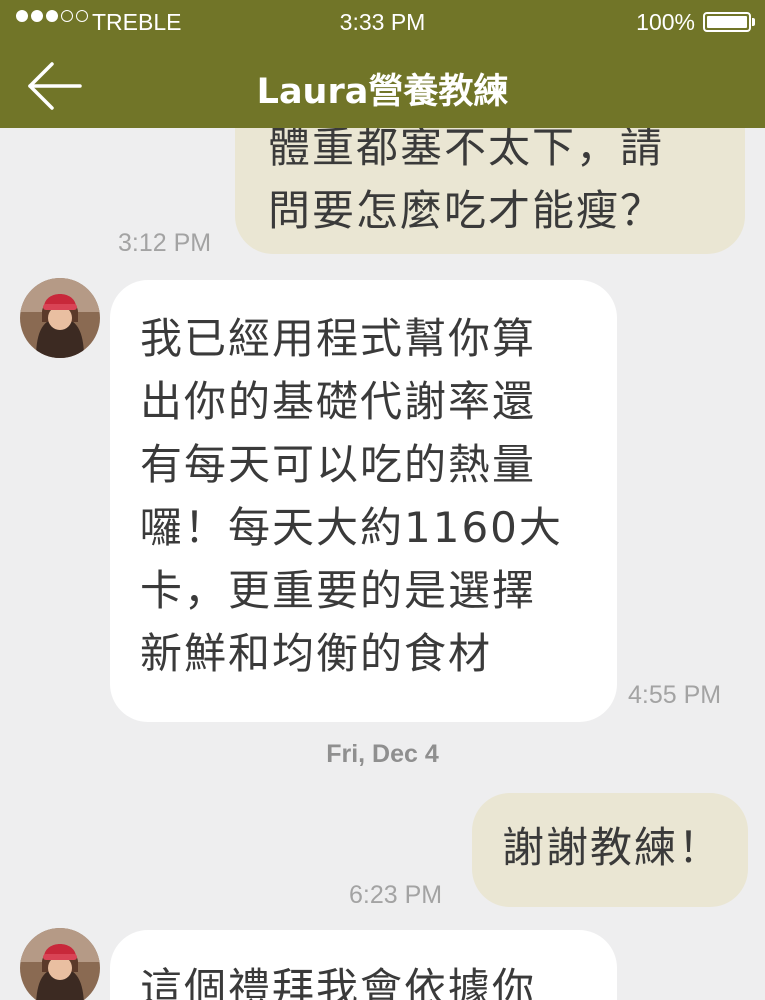  I want to click on message-line: 我已經用程式幫你算, so click(338, 338).